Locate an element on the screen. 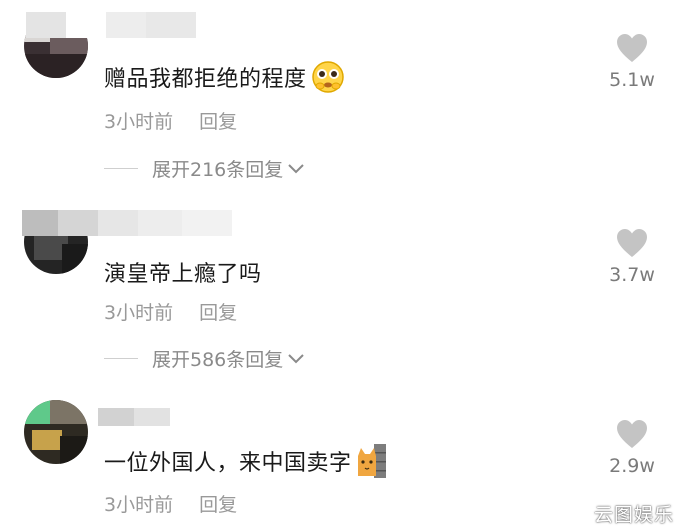 This screenshot has width=682, height=531. comment-text: 演皇帝上瘾了吗 is located at coordinates (183, 272).